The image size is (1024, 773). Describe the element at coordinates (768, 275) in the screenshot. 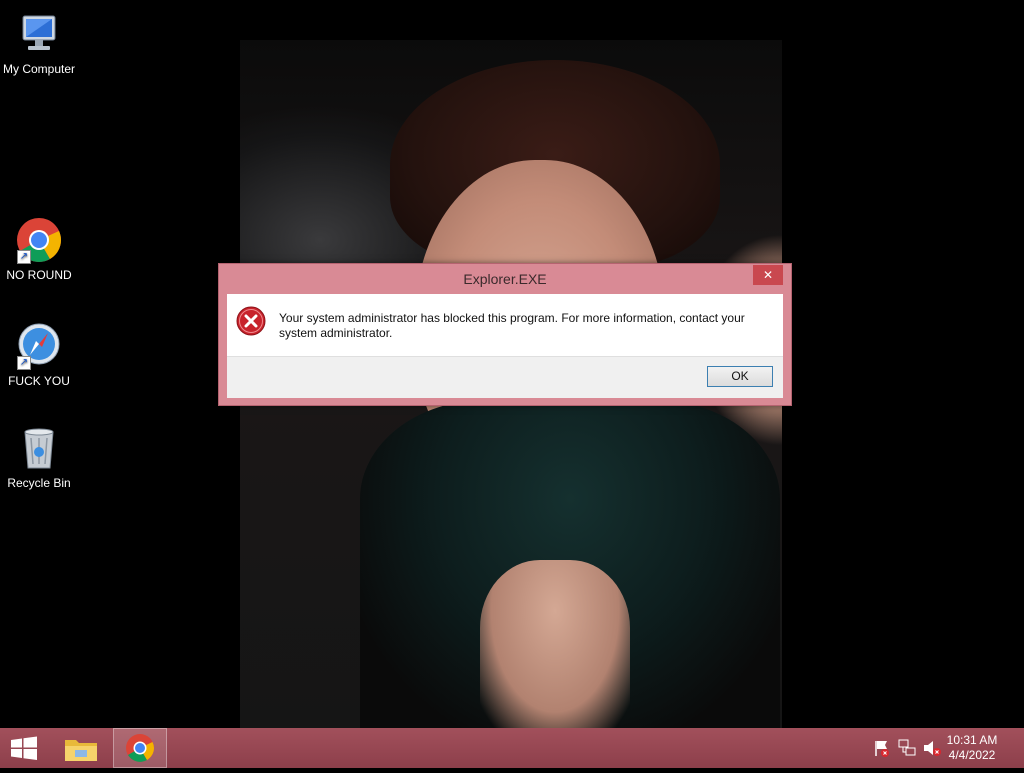

I see `close-button: ✕` at that location.